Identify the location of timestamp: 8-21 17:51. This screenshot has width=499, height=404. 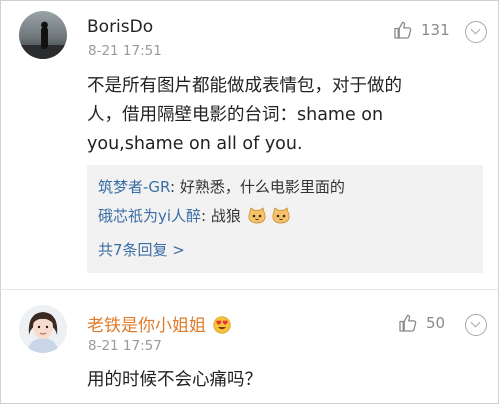
(125, 51).